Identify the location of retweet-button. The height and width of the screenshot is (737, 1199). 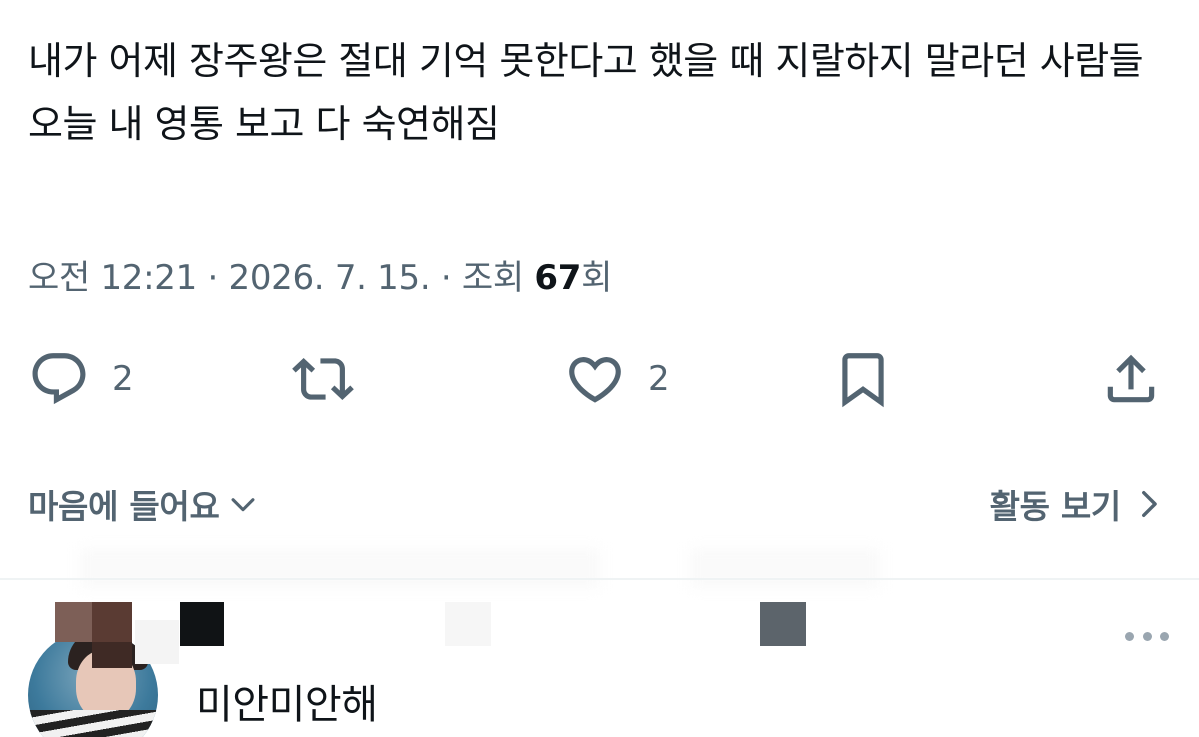
(323, 379).